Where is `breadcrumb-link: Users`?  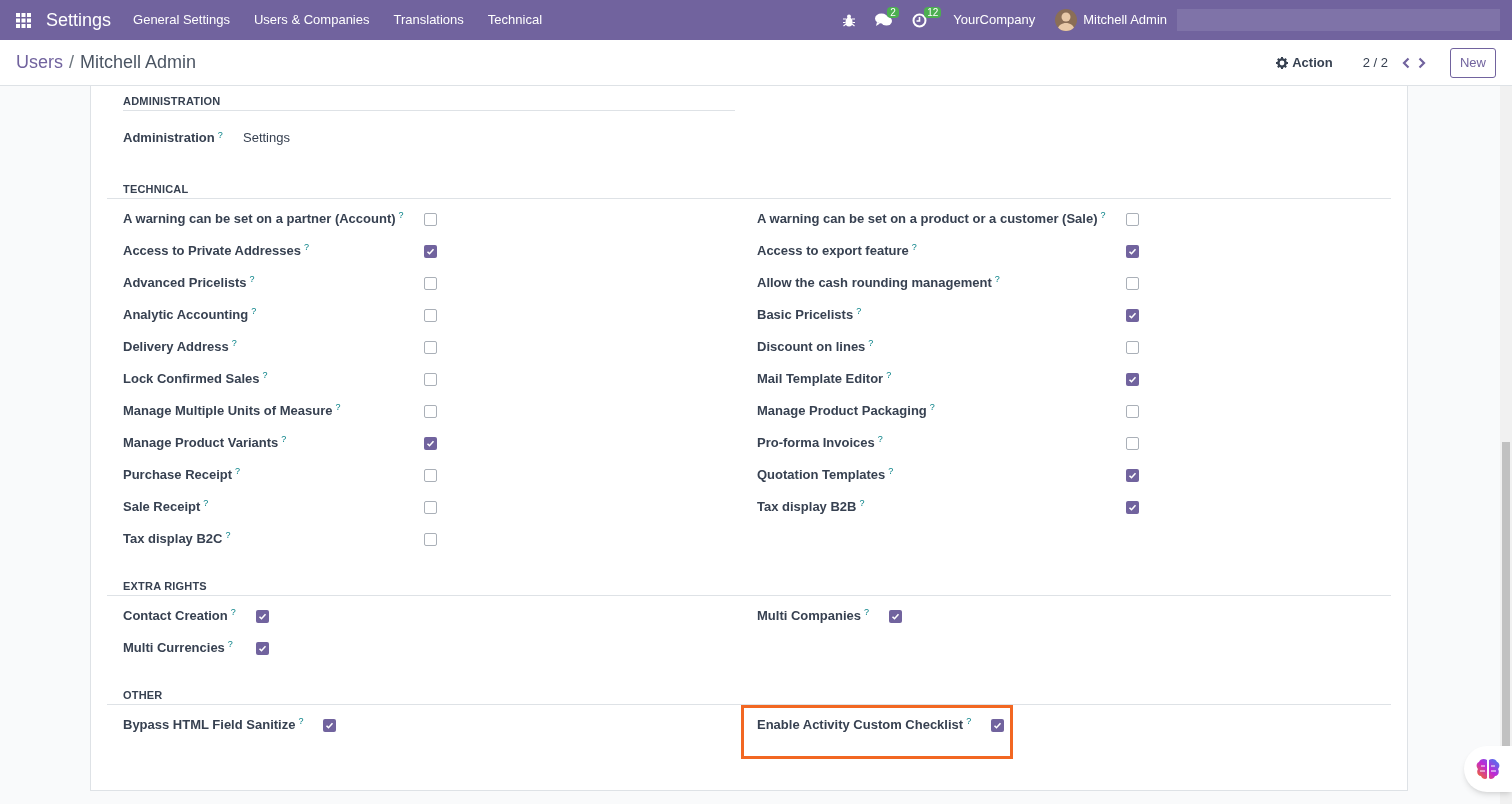 breadcrumb-link: Users is located at coordinates (39, 62).